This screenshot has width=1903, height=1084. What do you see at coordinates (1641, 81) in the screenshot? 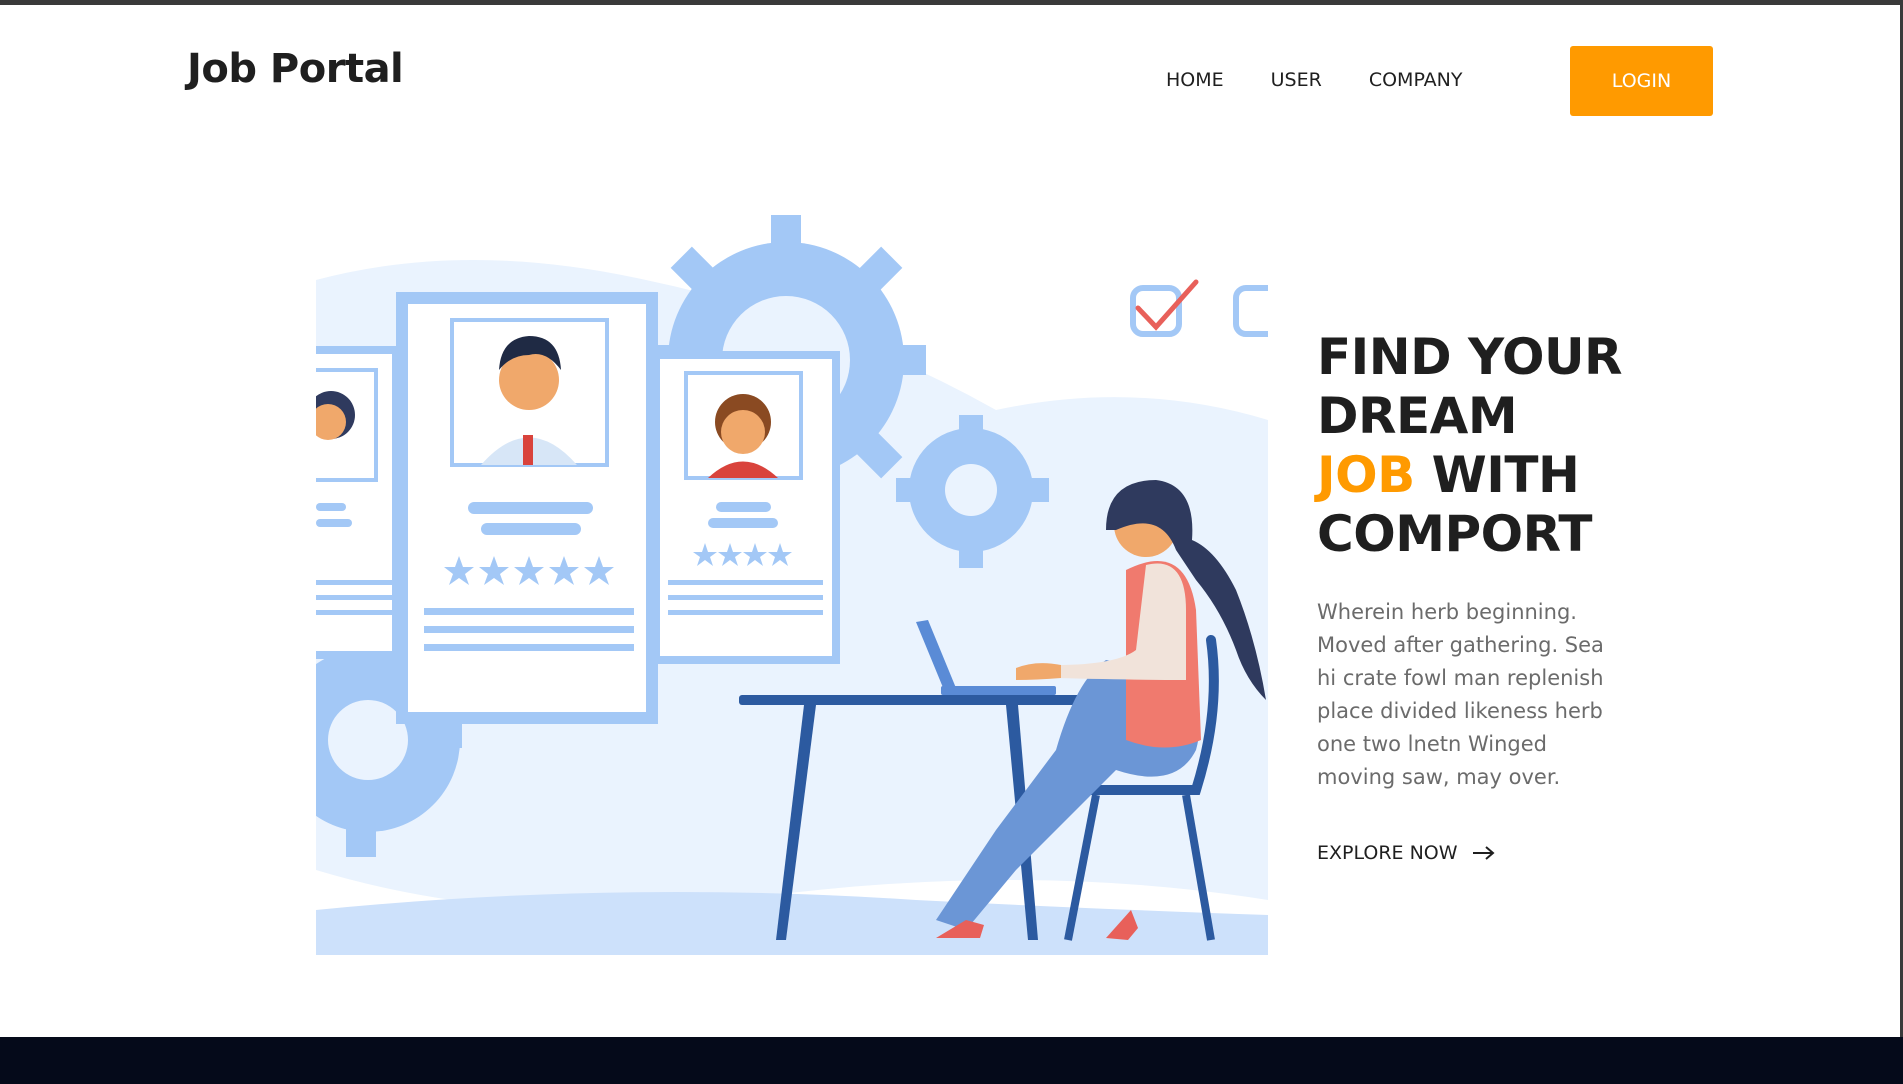
I see `login-button: LOGIN` at bounding box center [1641, 81].